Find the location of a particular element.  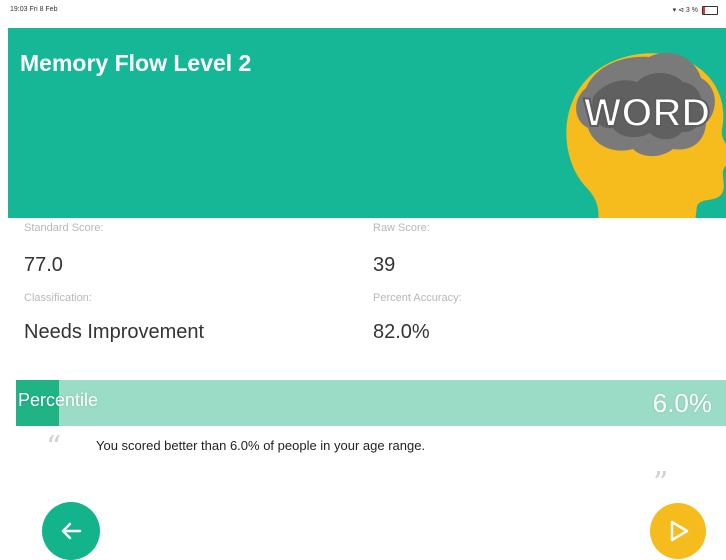

percentile-bar: Percentile 6.0% is located at coordinates (371, 403).